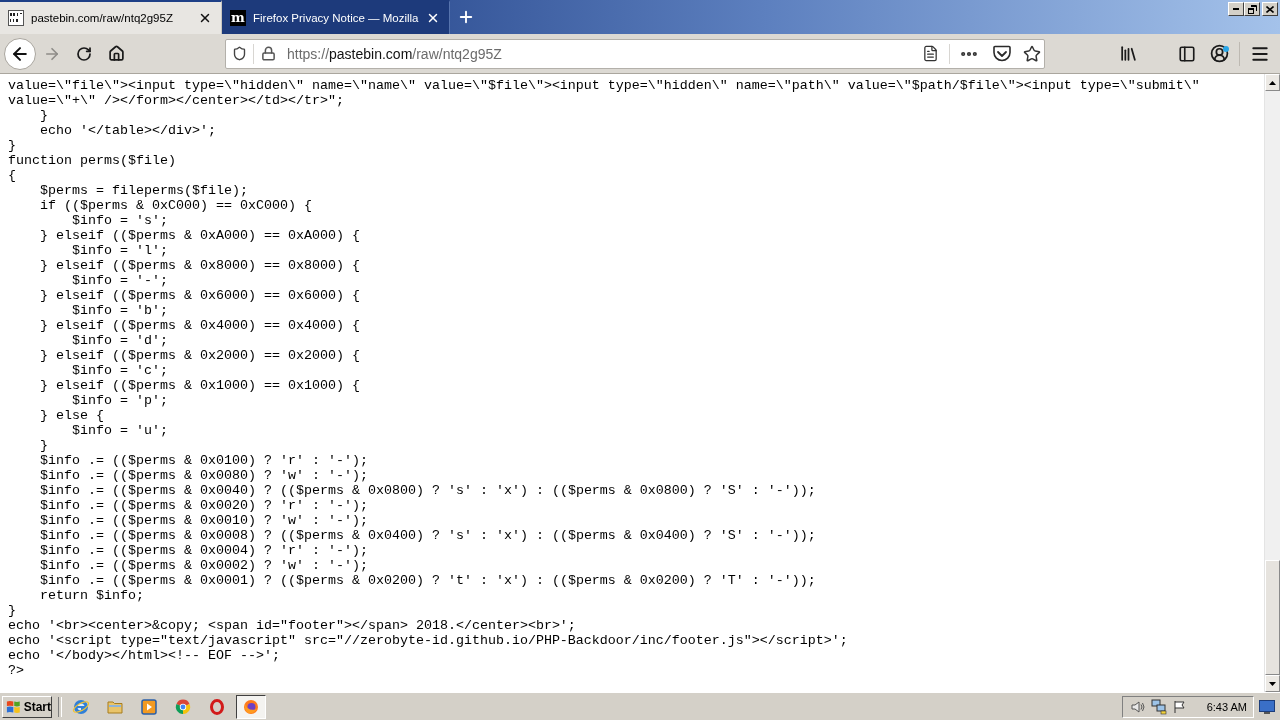  Describe the element at coordinates (466, 17) in the screenshot. I see `plus-icon` at that location.